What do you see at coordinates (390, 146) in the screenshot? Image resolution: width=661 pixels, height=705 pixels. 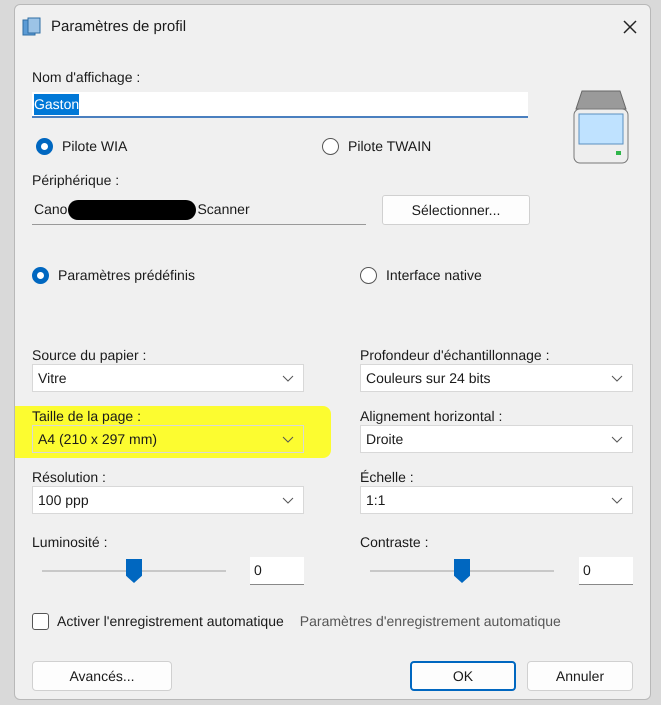 I see `radio-label: Pilote TWAIN` at bounding box center [390, 146].